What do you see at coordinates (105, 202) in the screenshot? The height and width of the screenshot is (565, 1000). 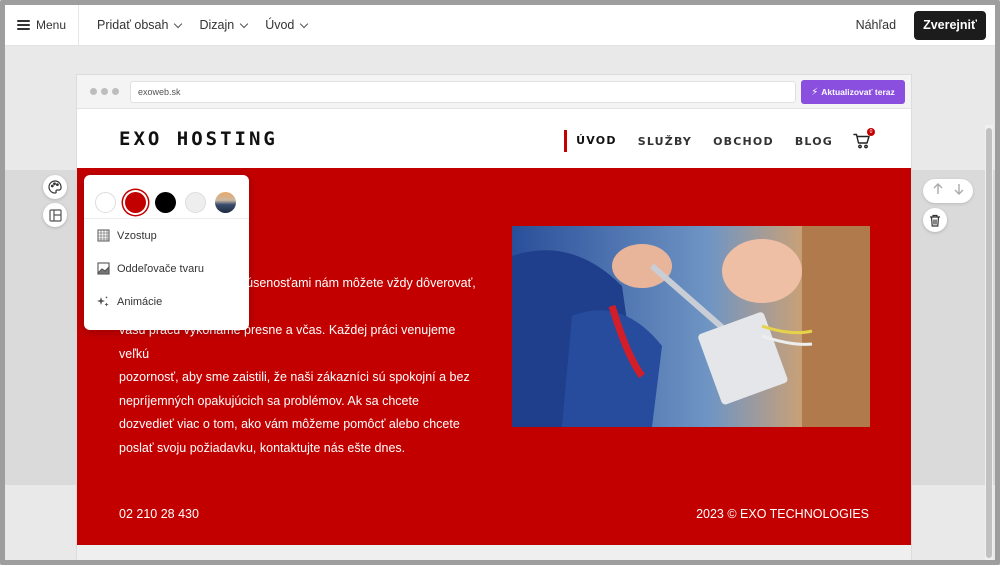 I see `swatch-white` at bounding box center [105, 202].